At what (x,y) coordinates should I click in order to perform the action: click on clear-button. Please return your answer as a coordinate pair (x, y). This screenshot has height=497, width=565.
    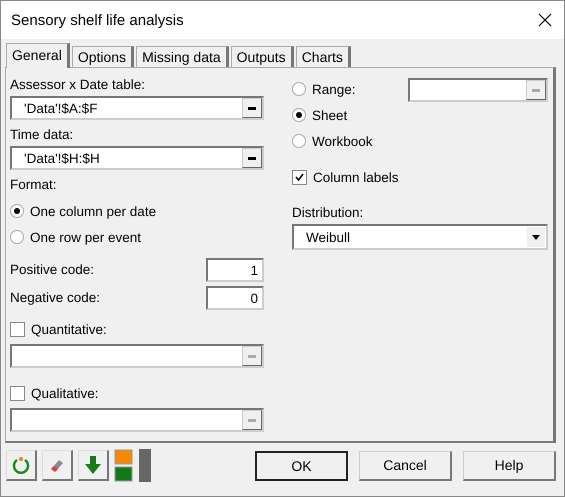
    Looking at the image, I should click on (57, 465).